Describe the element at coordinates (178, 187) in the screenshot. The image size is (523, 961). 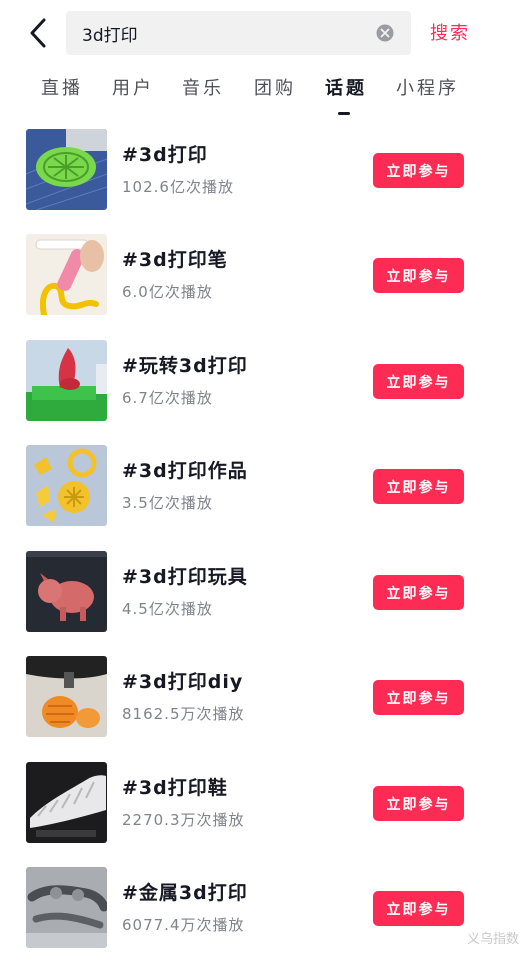
I see `topic-play-count: 102.6亿次播放` at that location.